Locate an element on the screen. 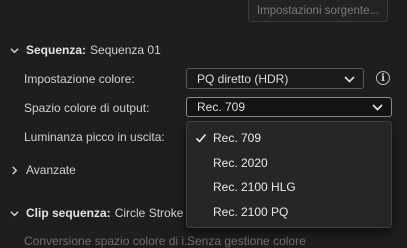 This screenshot has height=248, width=407. output-space-select: Rec. 709 is located at coordinates (289, 107).